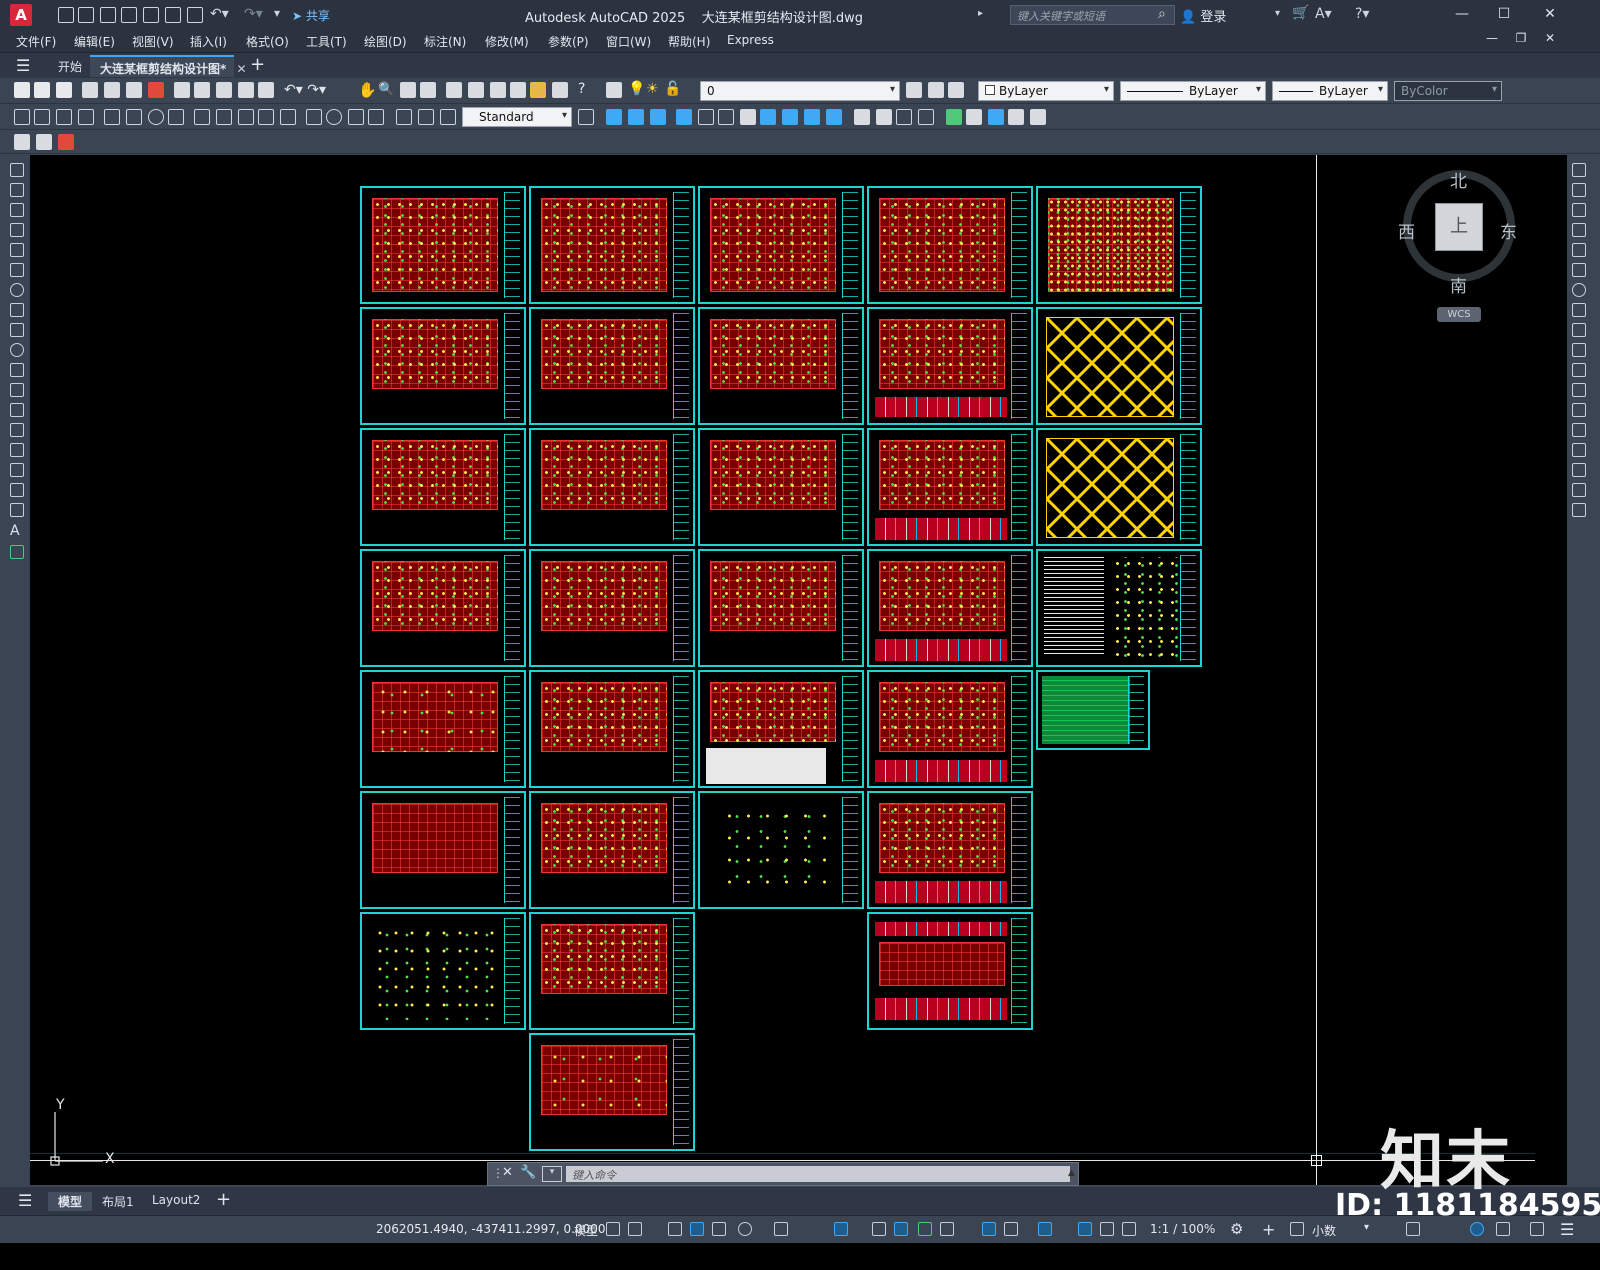 Image resolution: width=1600 pixels, height=1270 pixels. I want to click on dim-space-icon, so click(266, 117).